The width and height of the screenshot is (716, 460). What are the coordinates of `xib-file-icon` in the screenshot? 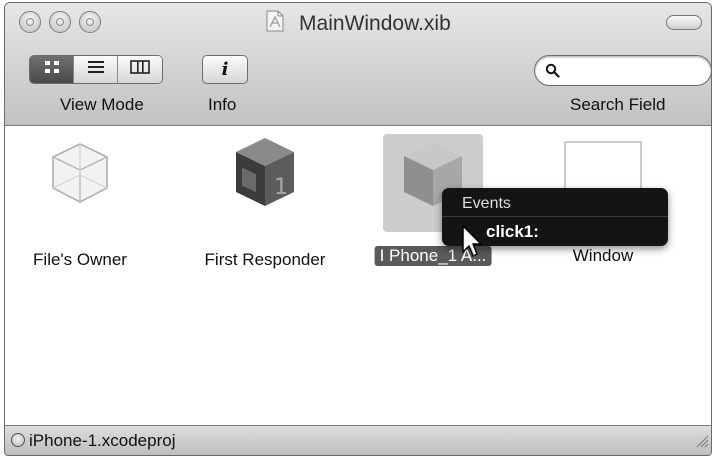 It's located at (275, 24).